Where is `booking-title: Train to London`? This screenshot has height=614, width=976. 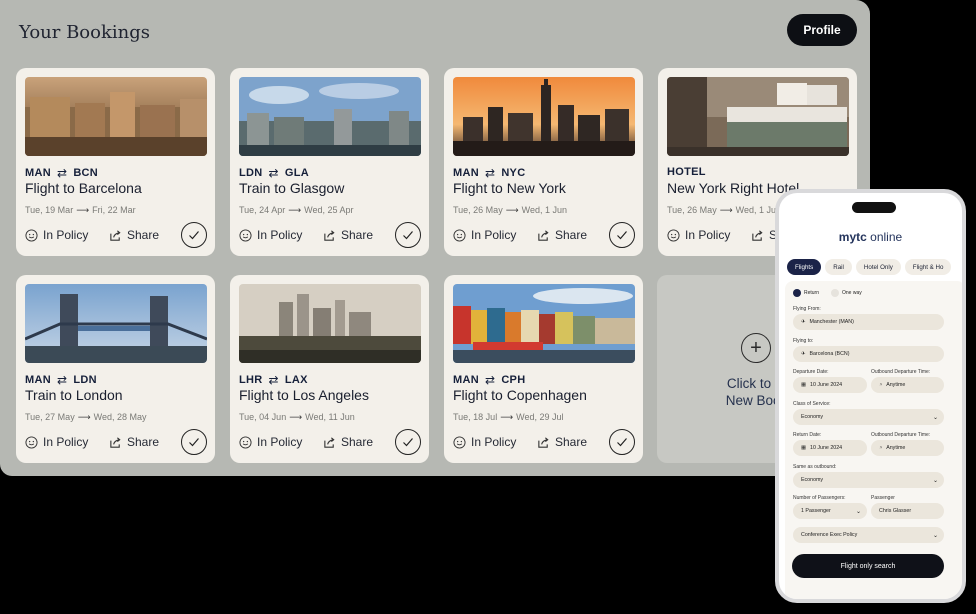
booking-title: Train to London is located at coordinates (74, 395).